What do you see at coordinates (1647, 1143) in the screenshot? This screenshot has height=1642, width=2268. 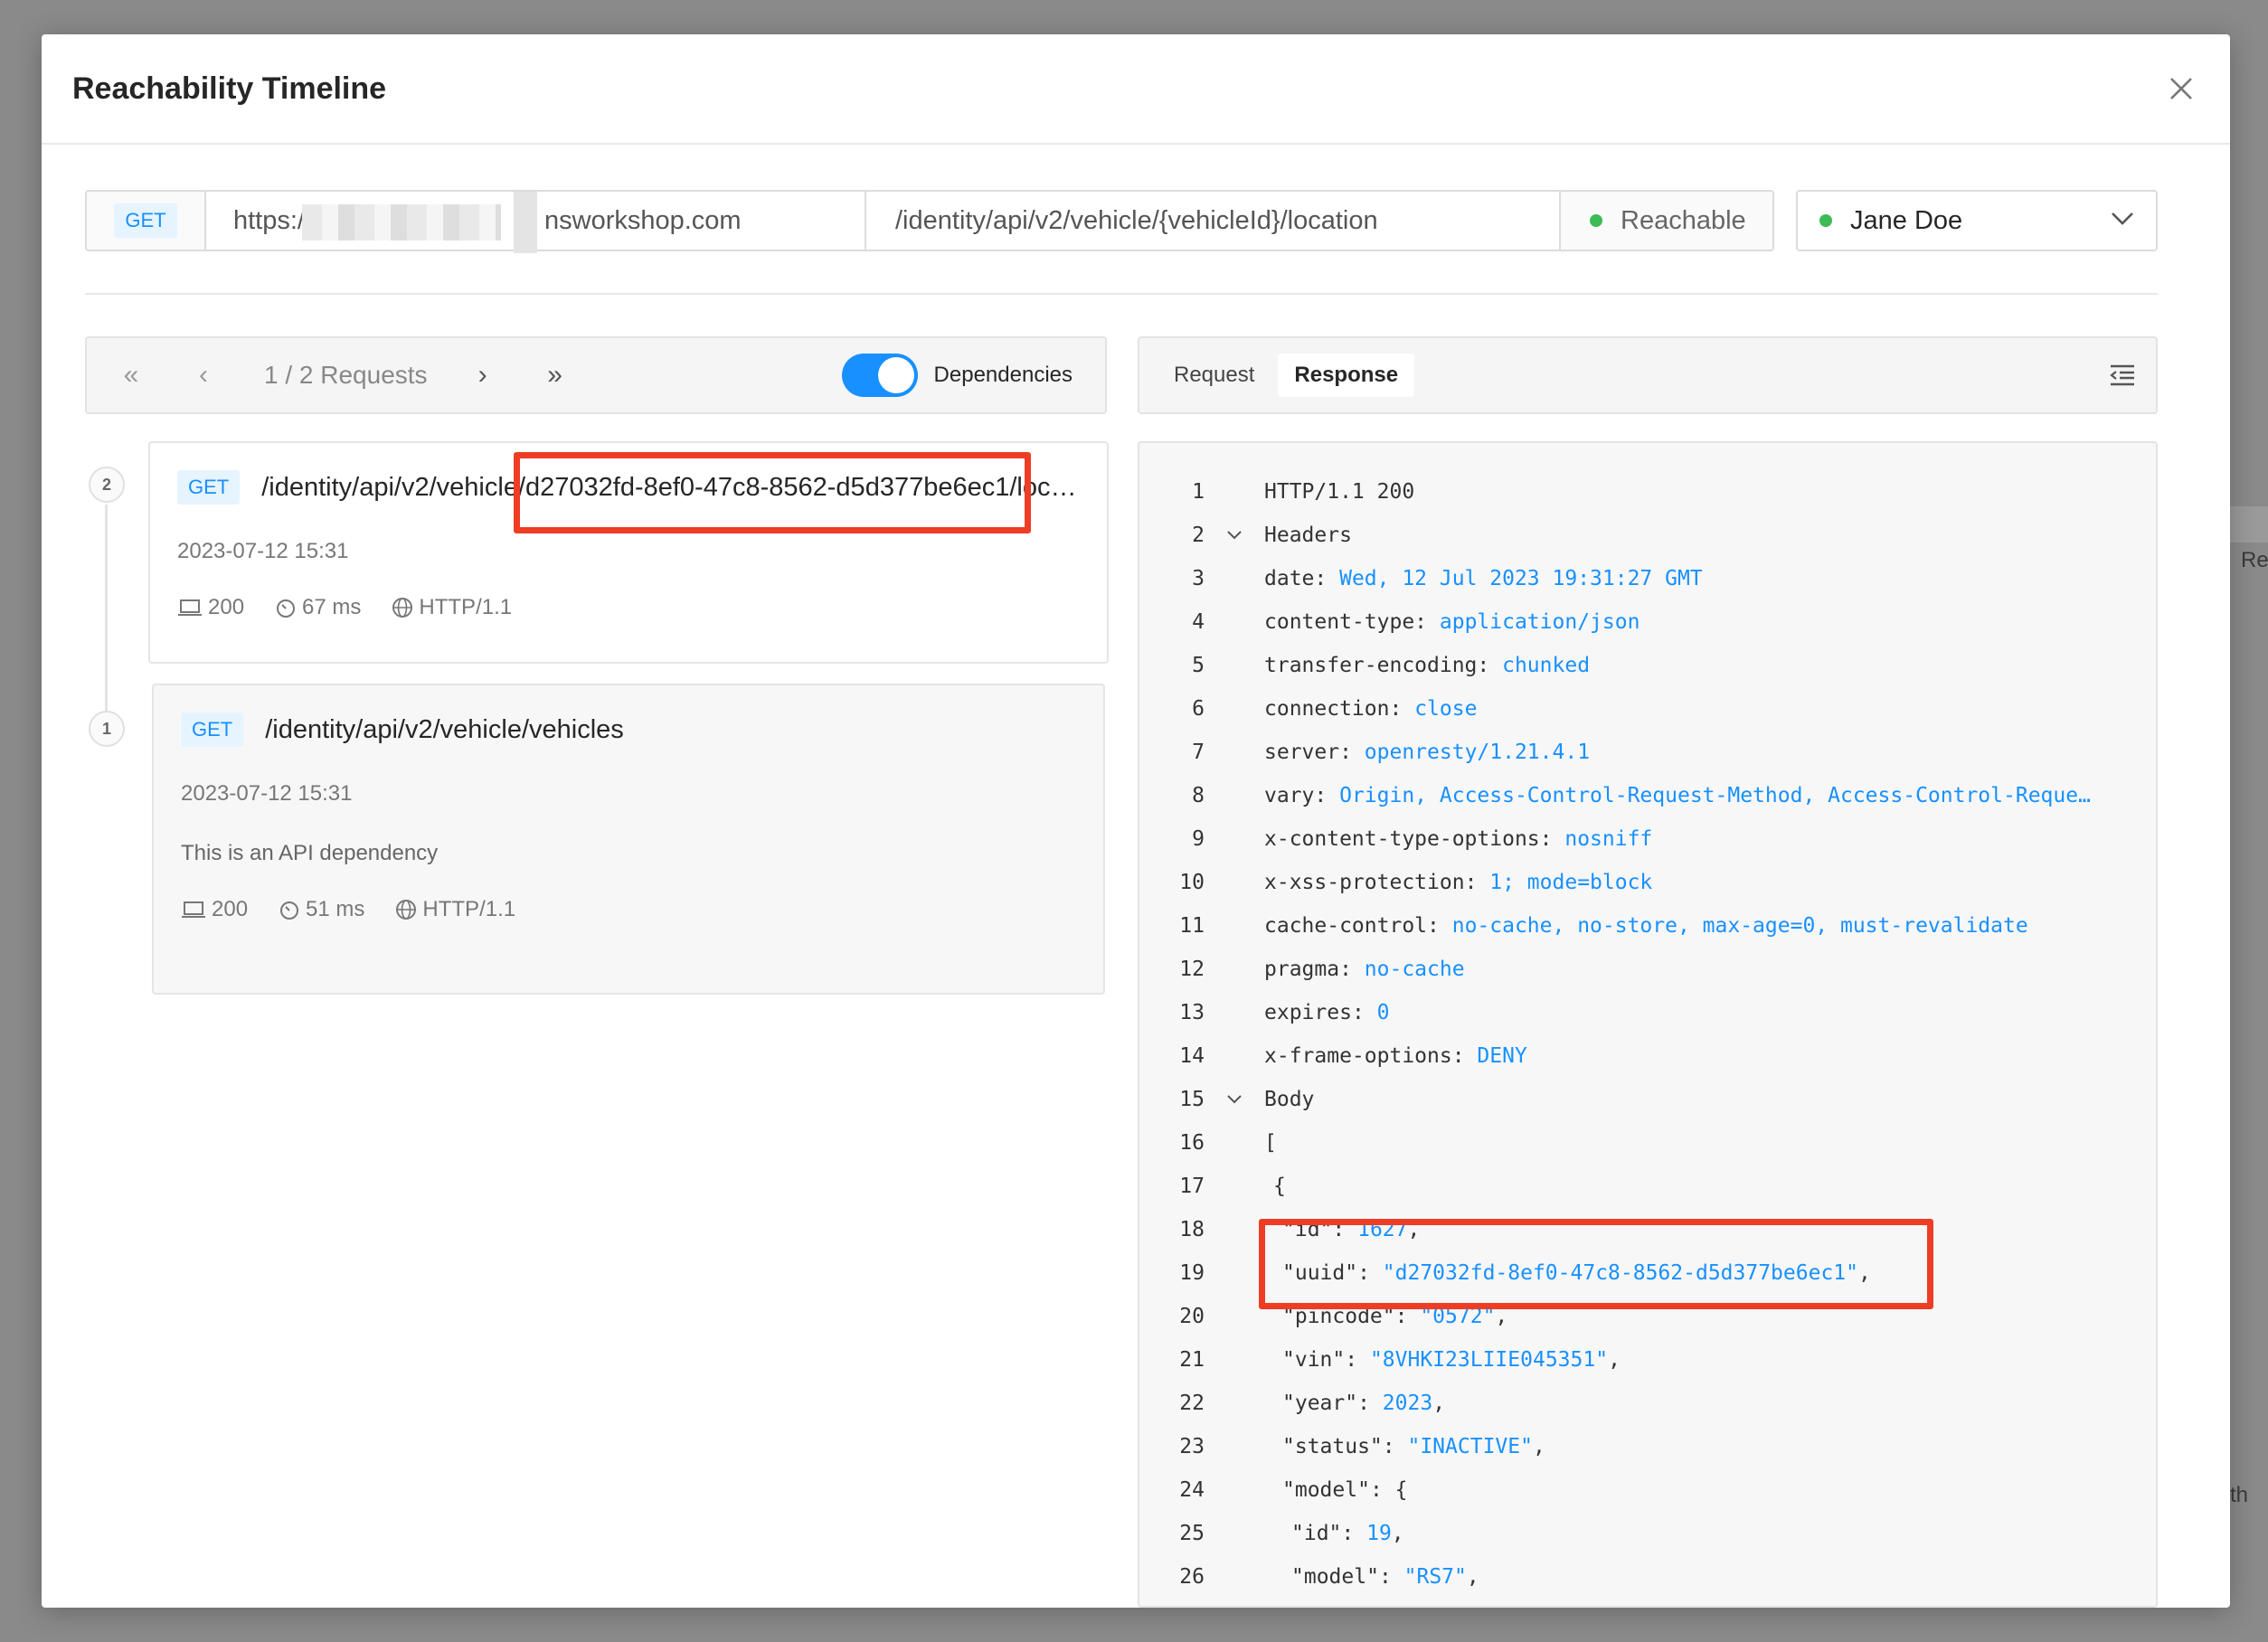 I see `code-line: 16 [` at bounding box center [1647, 1143].